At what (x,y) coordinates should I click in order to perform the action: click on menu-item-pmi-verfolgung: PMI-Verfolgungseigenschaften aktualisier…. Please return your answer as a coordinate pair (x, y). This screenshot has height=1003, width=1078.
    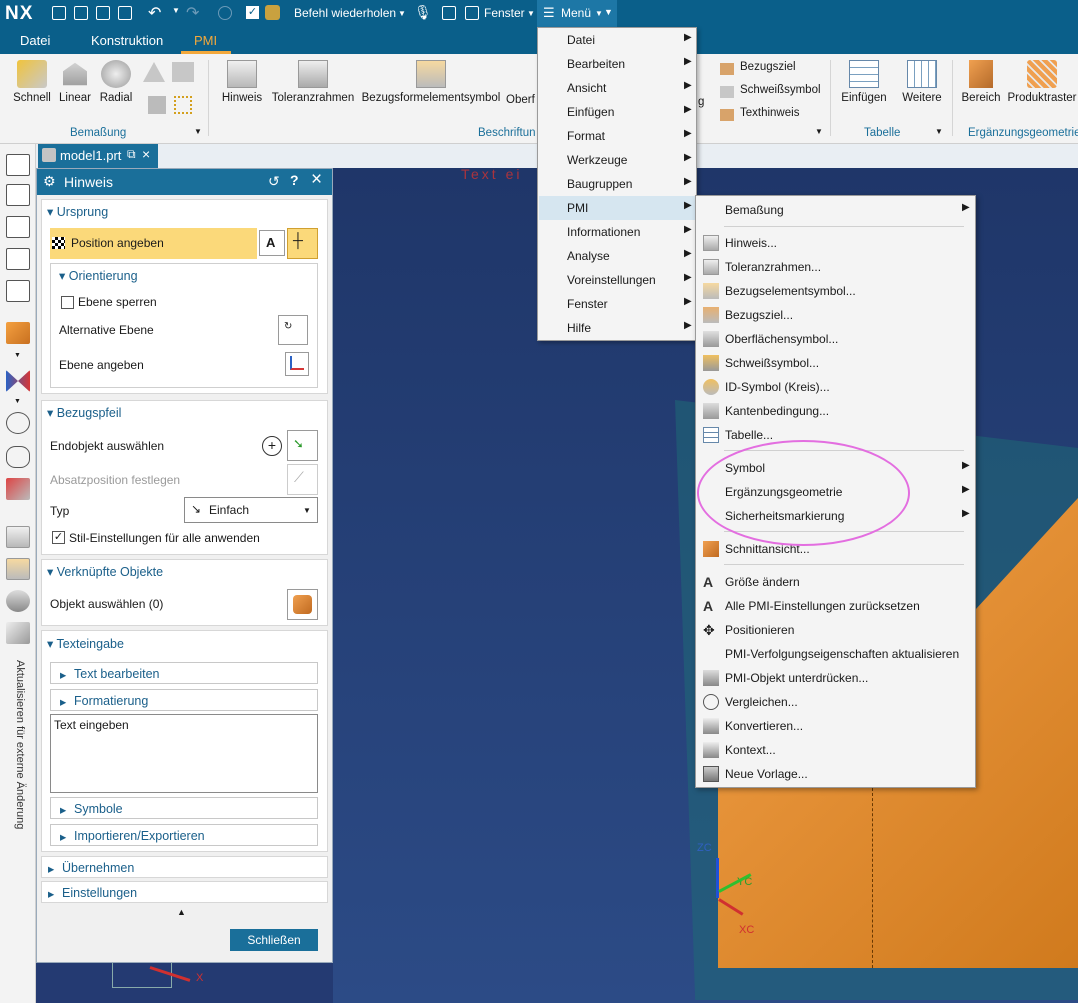
    Looking at the image, I should click on (836, 654).